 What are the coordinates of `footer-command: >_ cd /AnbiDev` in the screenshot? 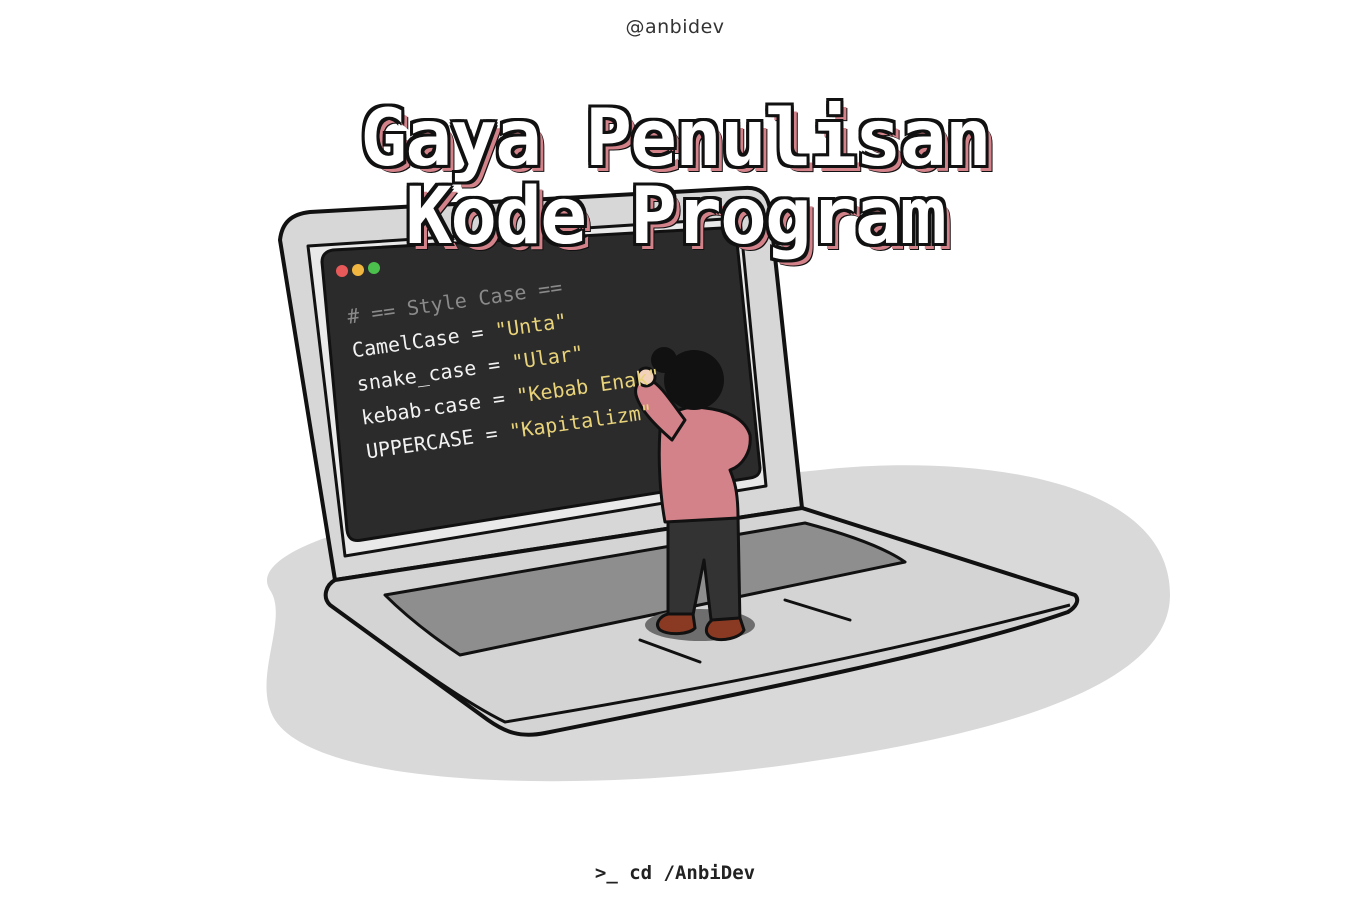 It's located at (675, 873).